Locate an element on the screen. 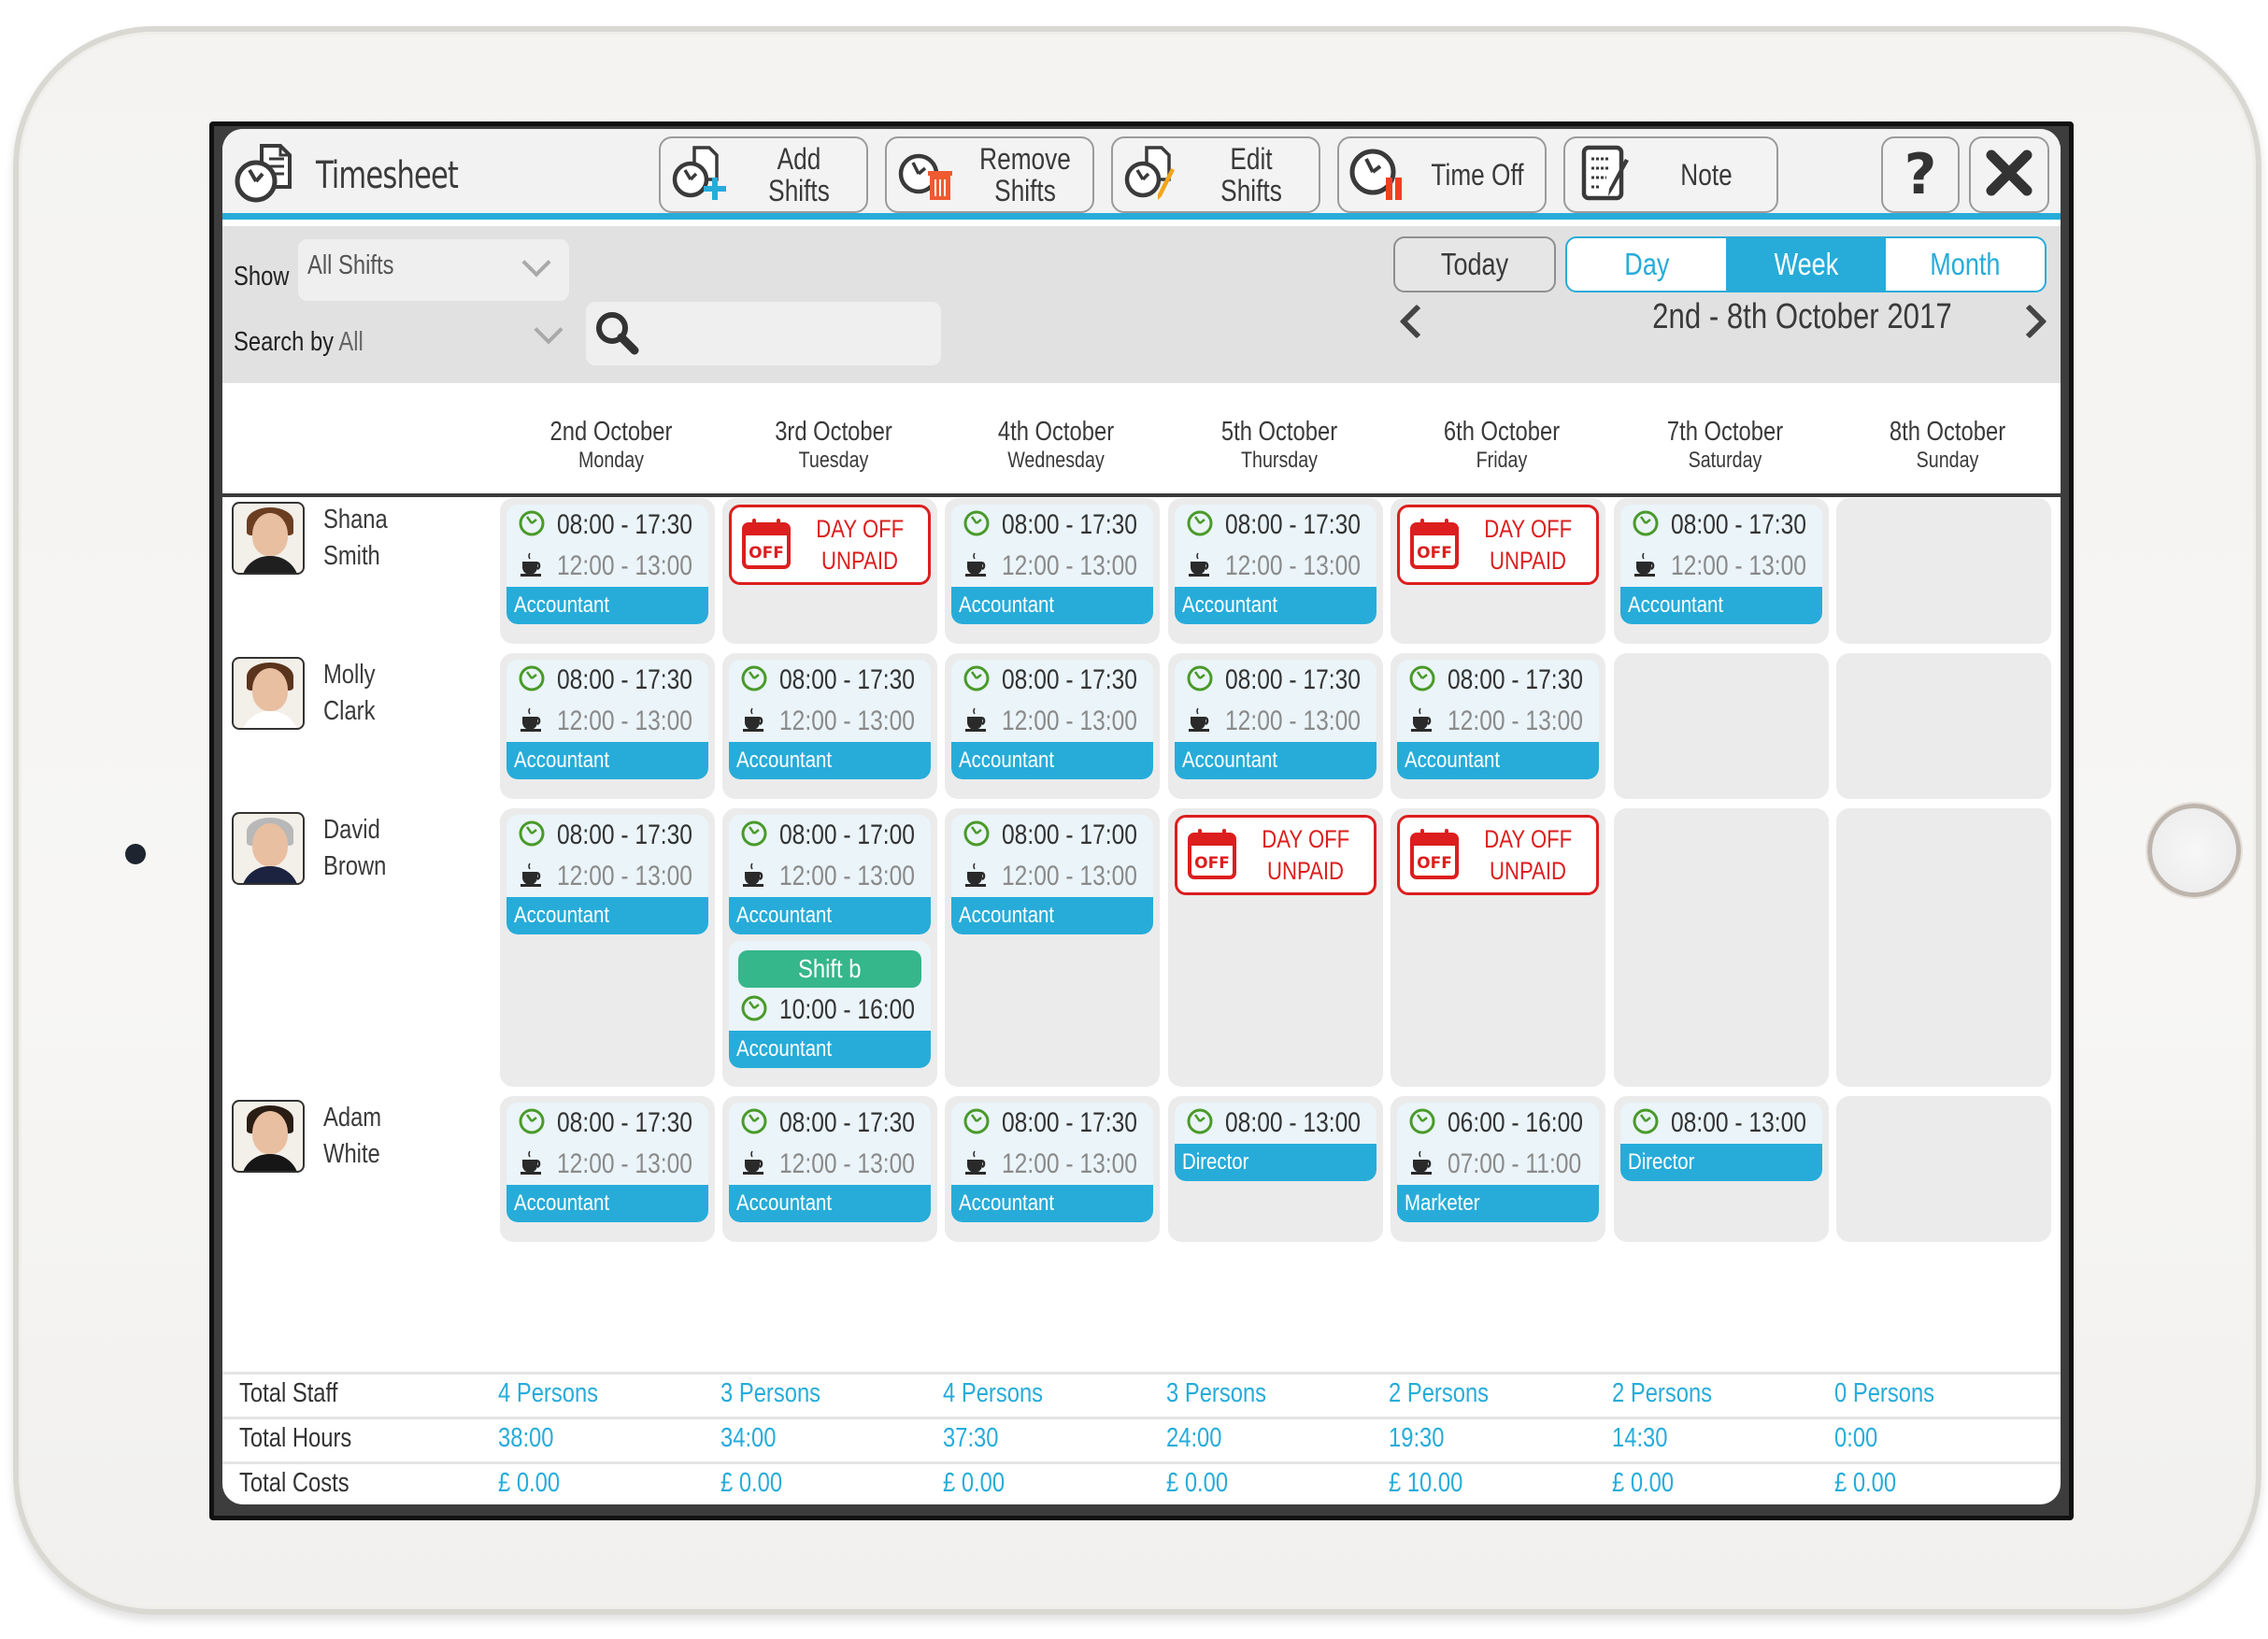 This screenshot has height=1639, width=2268. totals-value: 4 Persons is located at coordinates (993, 1393).